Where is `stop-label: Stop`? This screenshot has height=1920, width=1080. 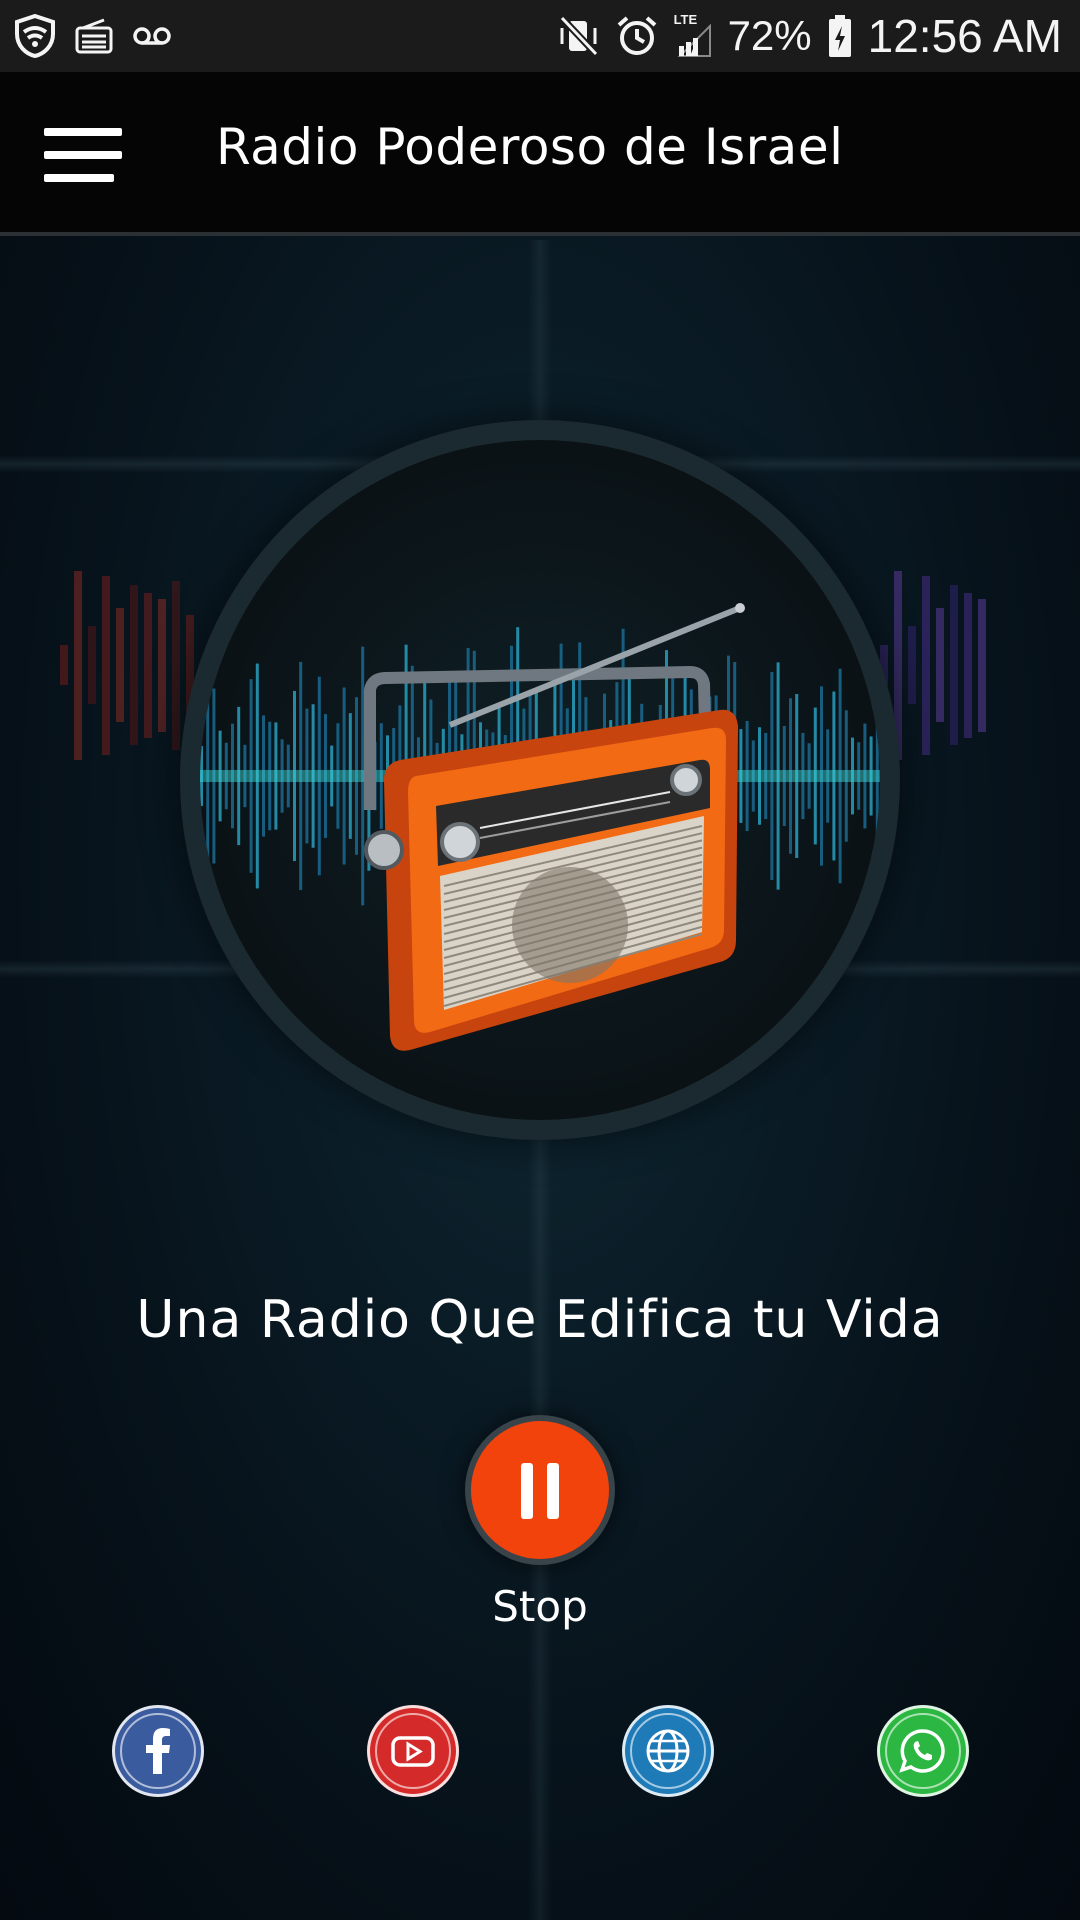 stop-label: Stop is located at coordinates (540, 1606).